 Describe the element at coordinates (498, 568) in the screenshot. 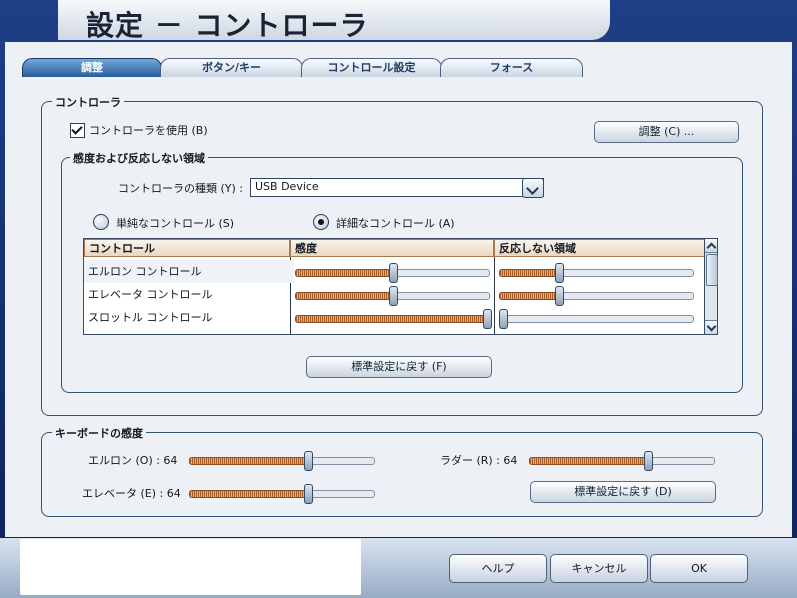

I see `help-button: ヘルプ` at that location.